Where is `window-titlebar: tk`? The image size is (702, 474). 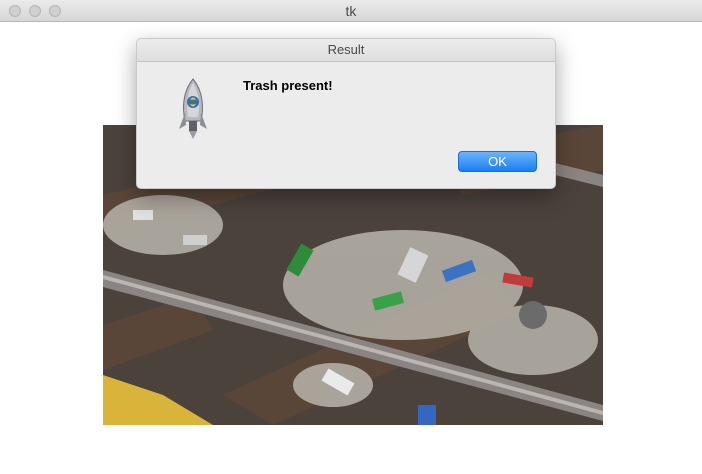
window-titlebar: tk is located at coordinates (351, 11).